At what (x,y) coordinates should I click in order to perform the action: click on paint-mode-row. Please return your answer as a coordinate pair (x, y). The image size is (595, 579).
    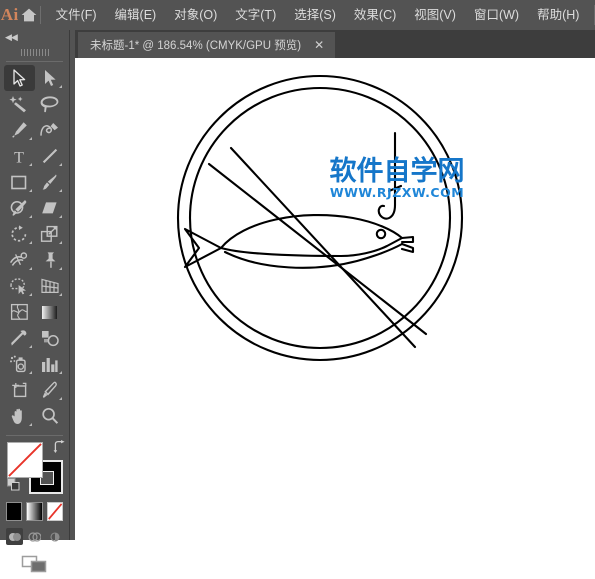
    Looking at the image, I should click on (34, 511).